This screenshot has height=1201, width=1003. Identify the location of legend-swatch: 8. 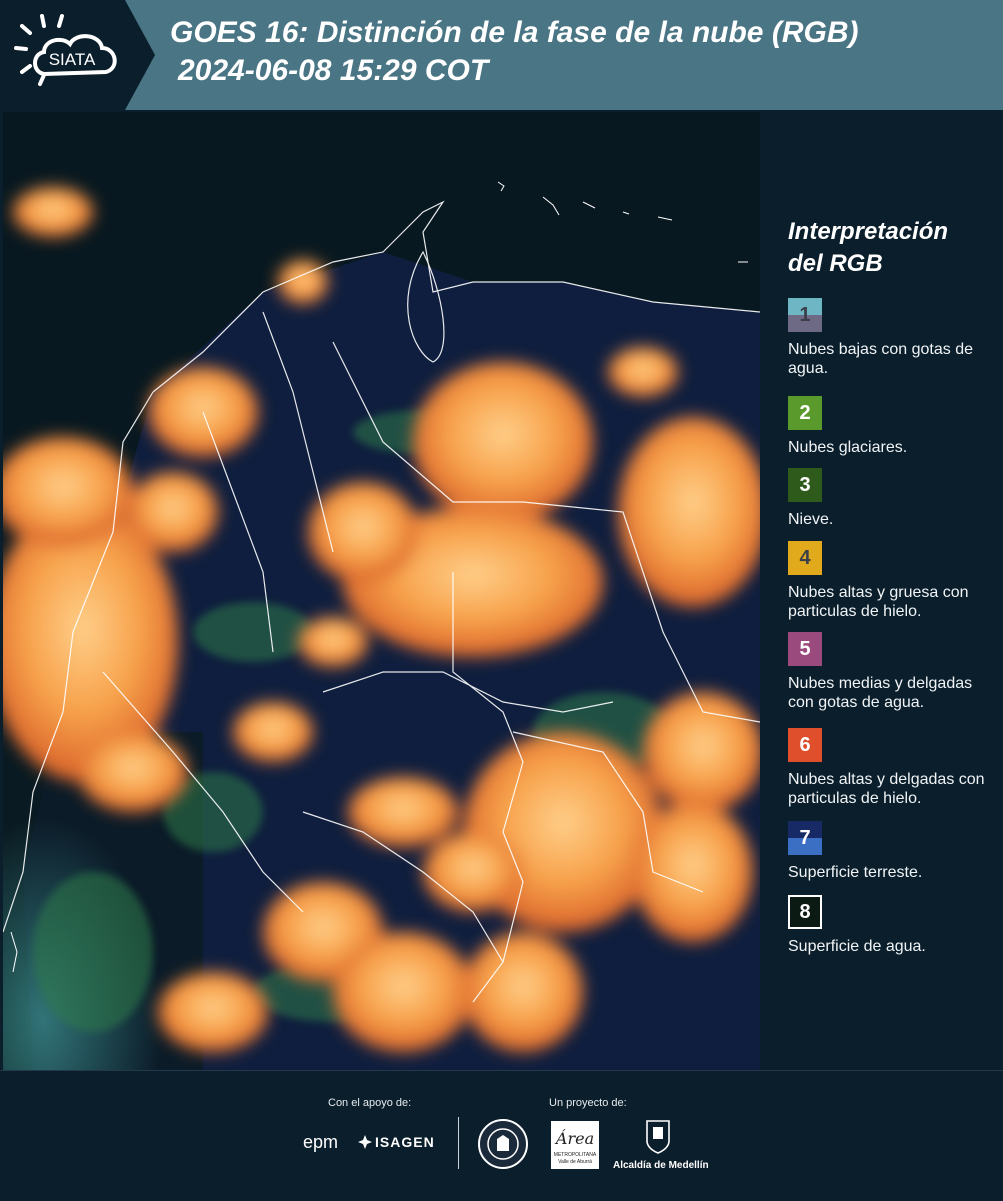
(805, 912).